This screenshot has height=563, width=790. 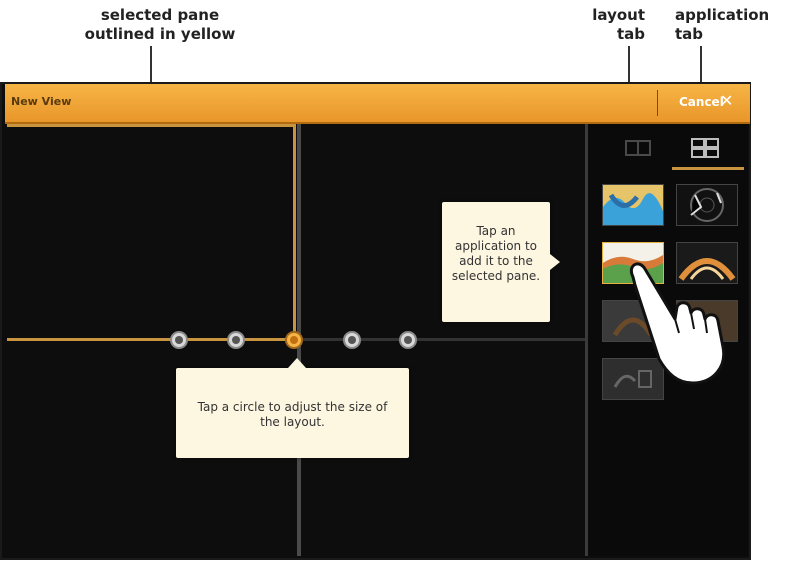 What do you see at coordinates (294, 340) in the screenshot?
I see `size-circle-3-selected` at bounding box center [294, 340].